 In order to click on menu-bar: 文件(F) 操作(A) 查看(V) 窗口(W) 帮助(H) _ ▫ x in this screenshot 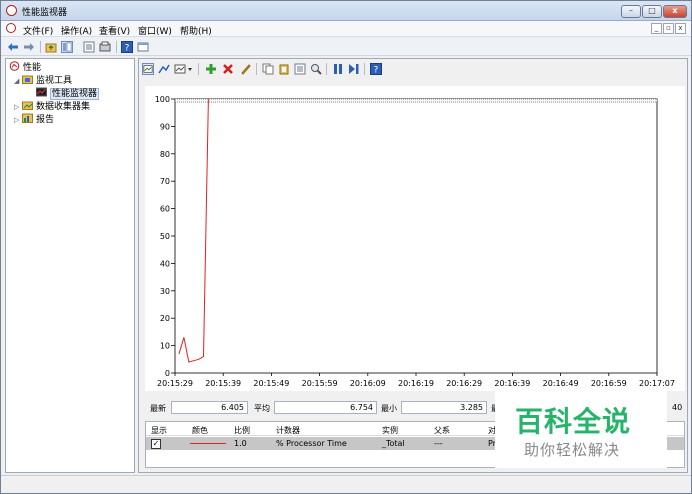, I will do `click(346, 29)`.